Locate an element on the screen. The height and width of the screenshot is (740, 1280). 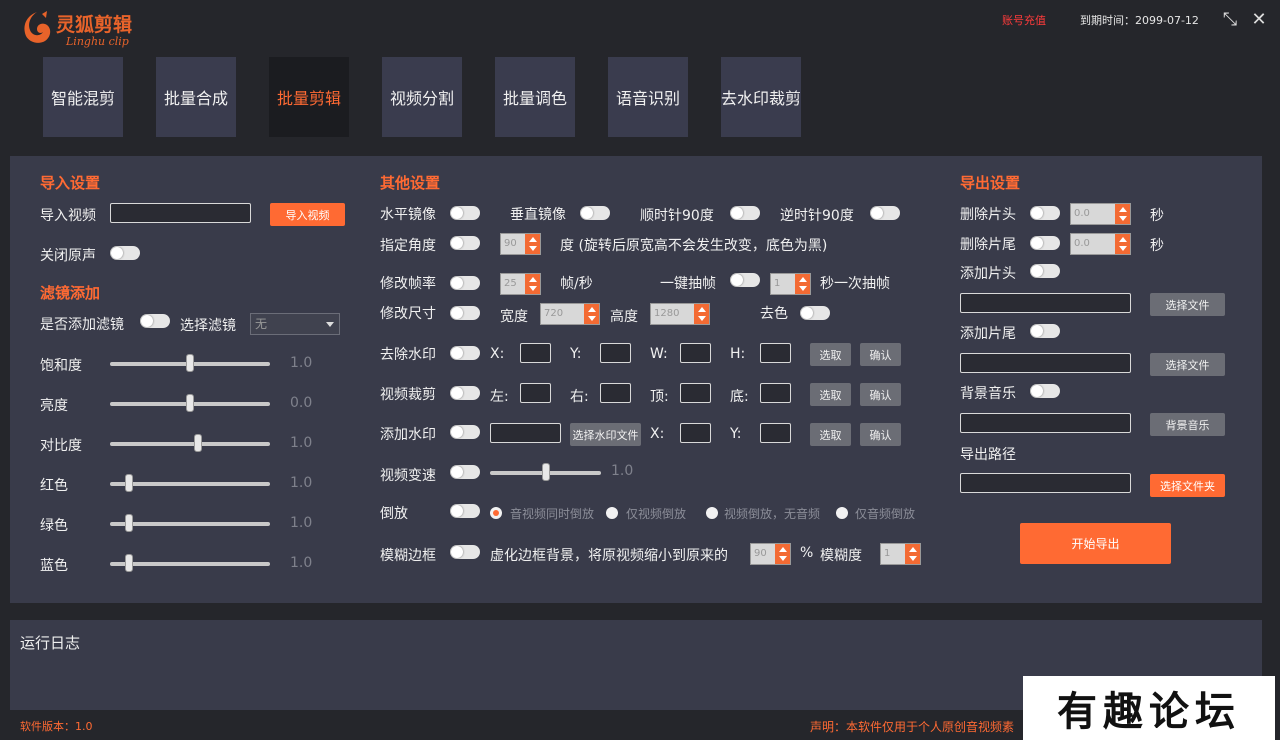
add-wm-x-input is located at coordinates (695, 433).